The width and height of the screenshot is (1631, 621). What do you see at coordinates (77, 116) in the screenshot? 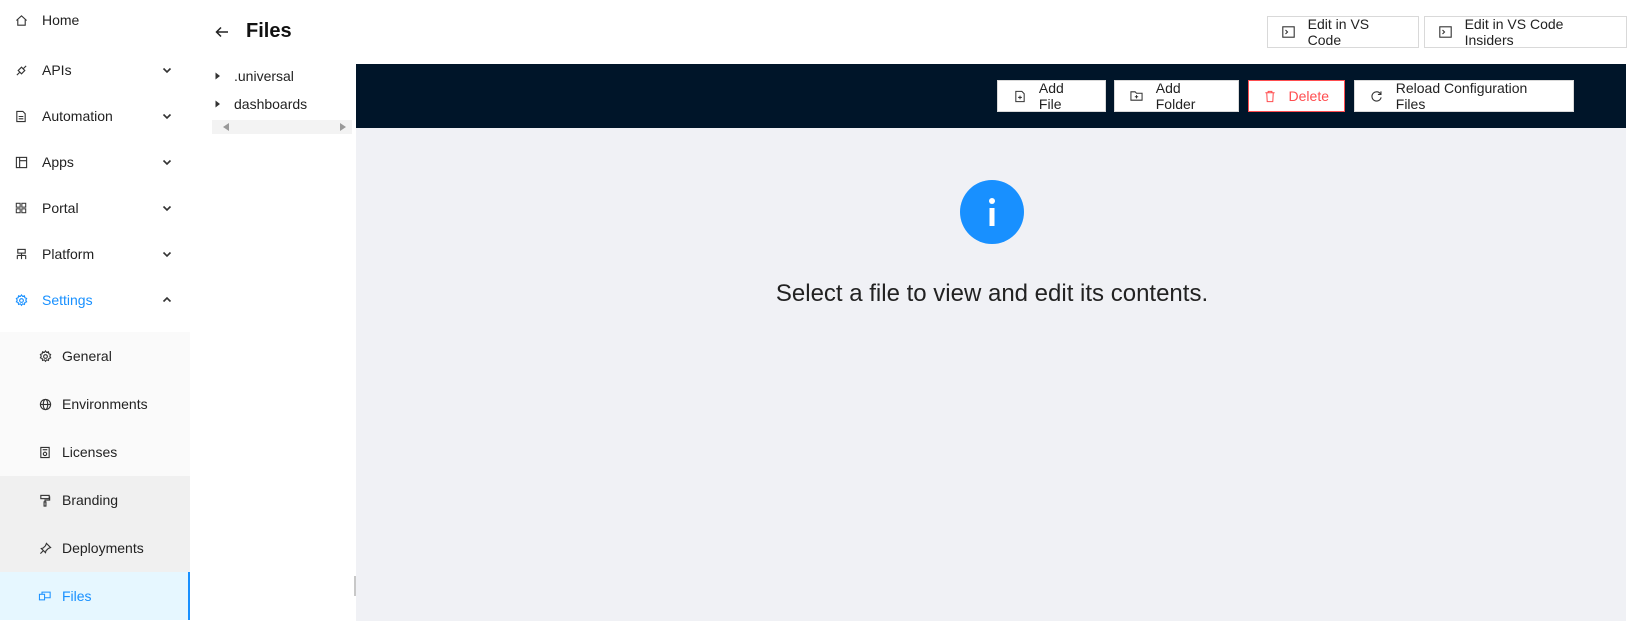
I see `nav-automation-label: Automation` at bounding box center [77, 116].